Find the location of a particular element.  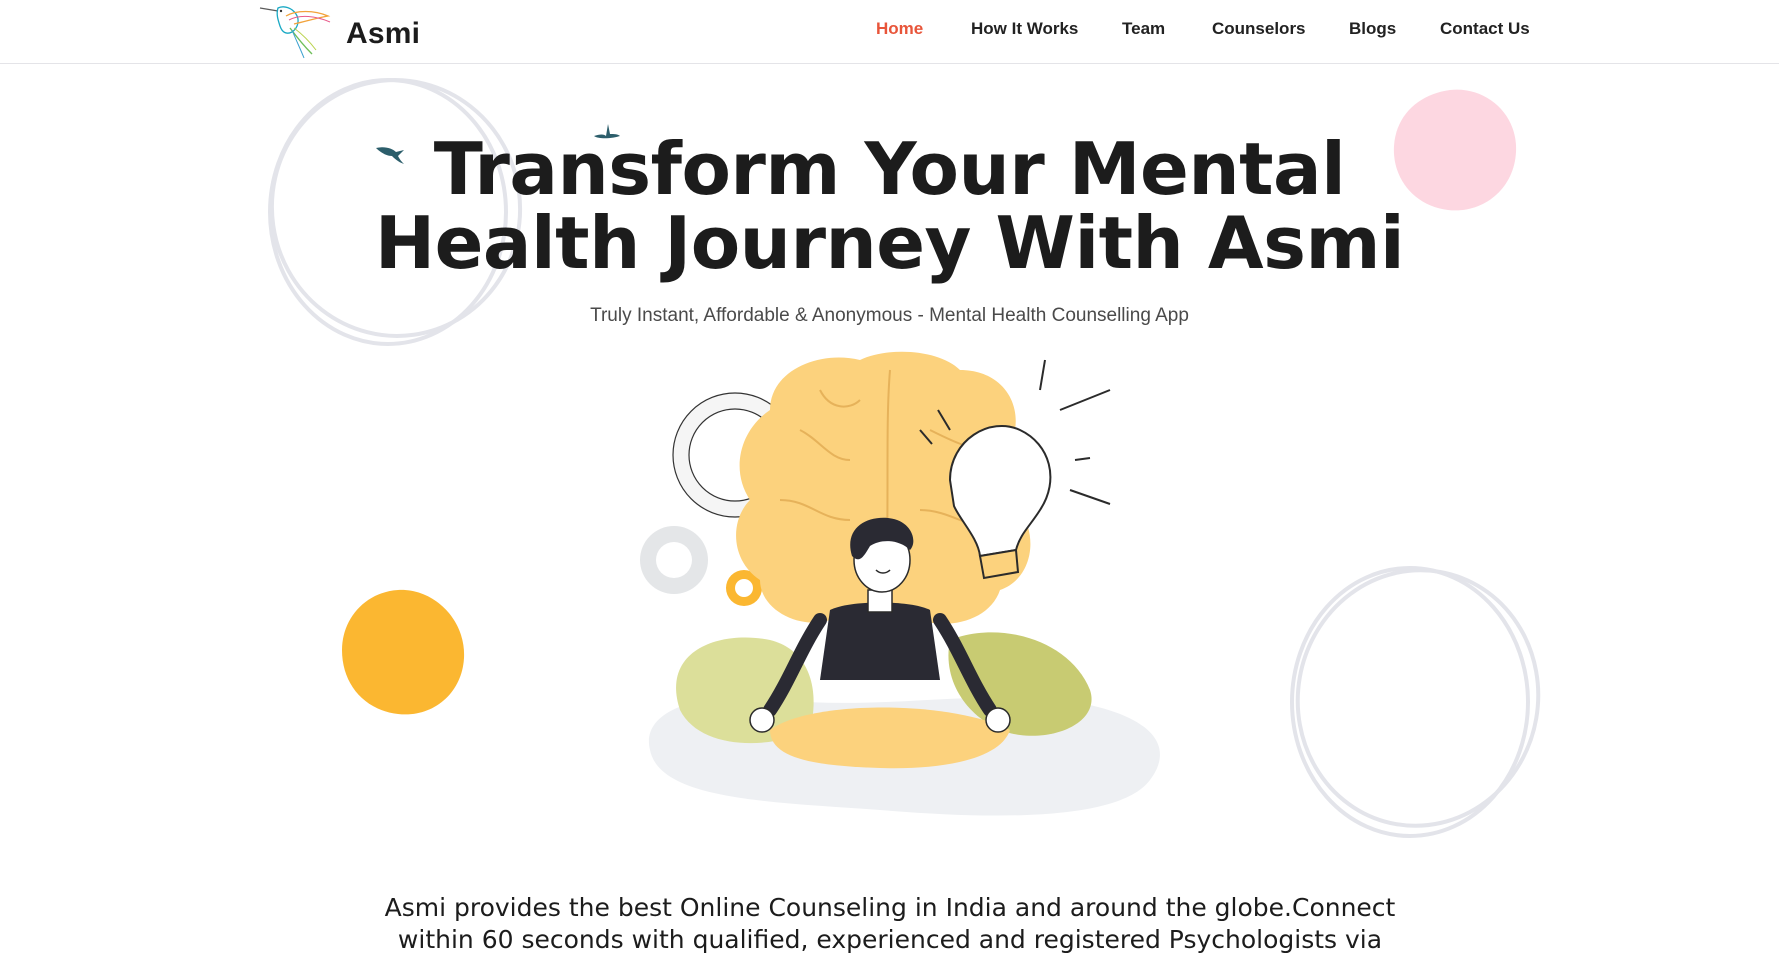

yellow-blob is located at coordinates (403, 652).